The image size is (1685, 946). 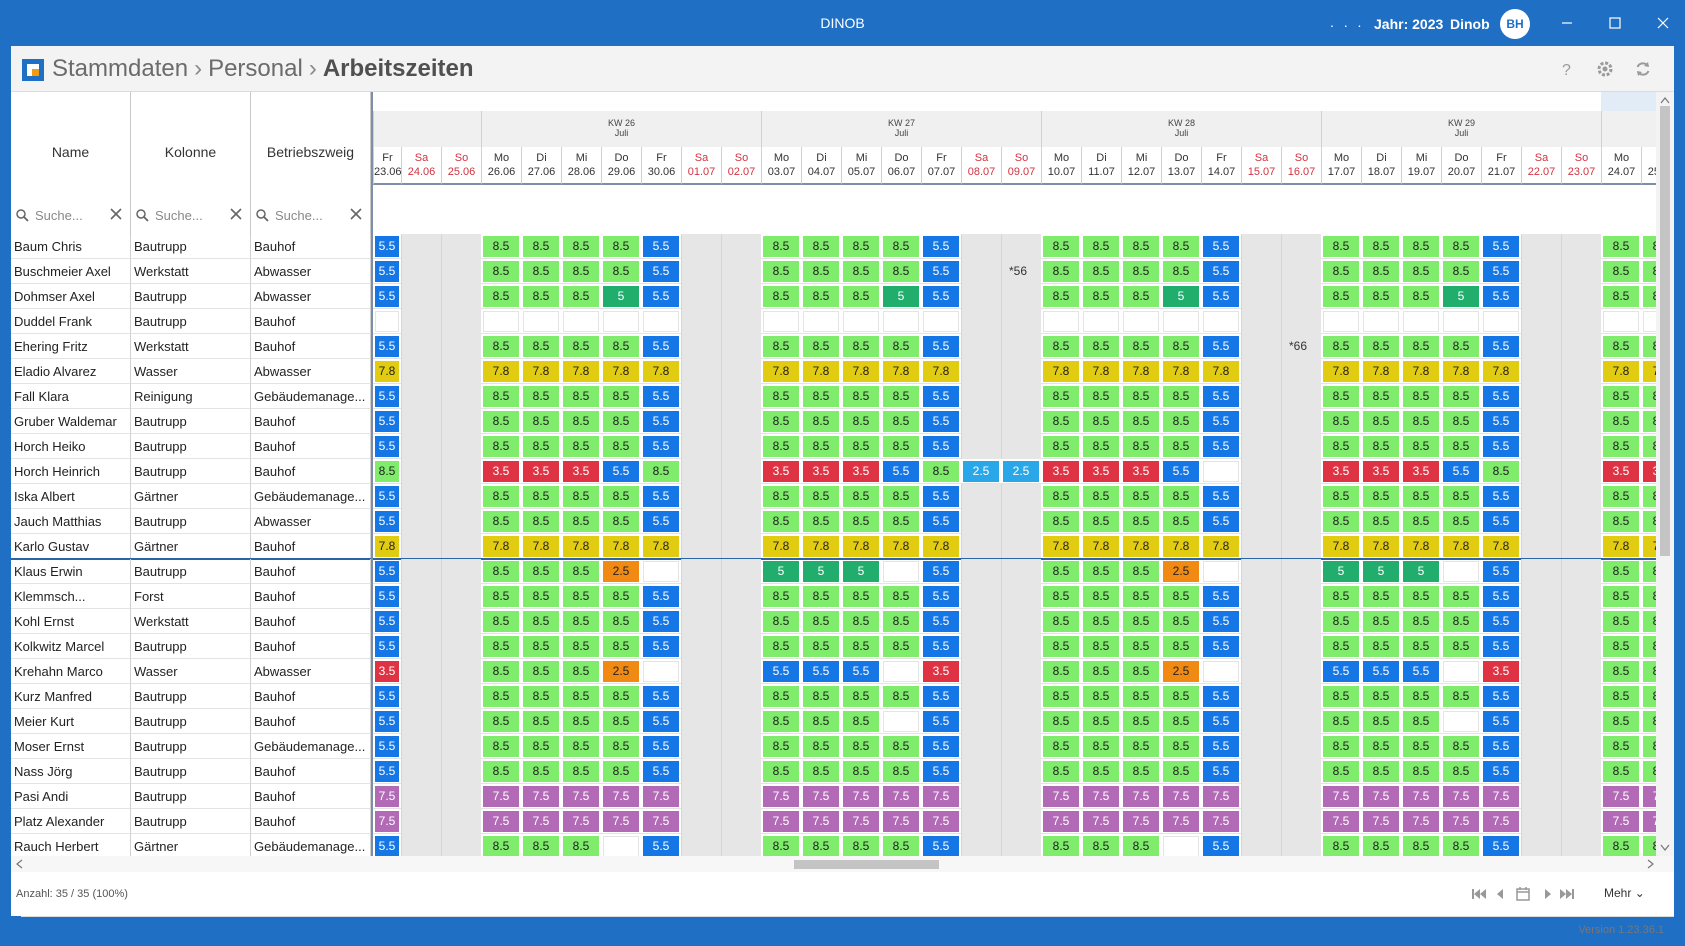 I want to click on day-header: Di 27.06, so click(x=541, y=166).